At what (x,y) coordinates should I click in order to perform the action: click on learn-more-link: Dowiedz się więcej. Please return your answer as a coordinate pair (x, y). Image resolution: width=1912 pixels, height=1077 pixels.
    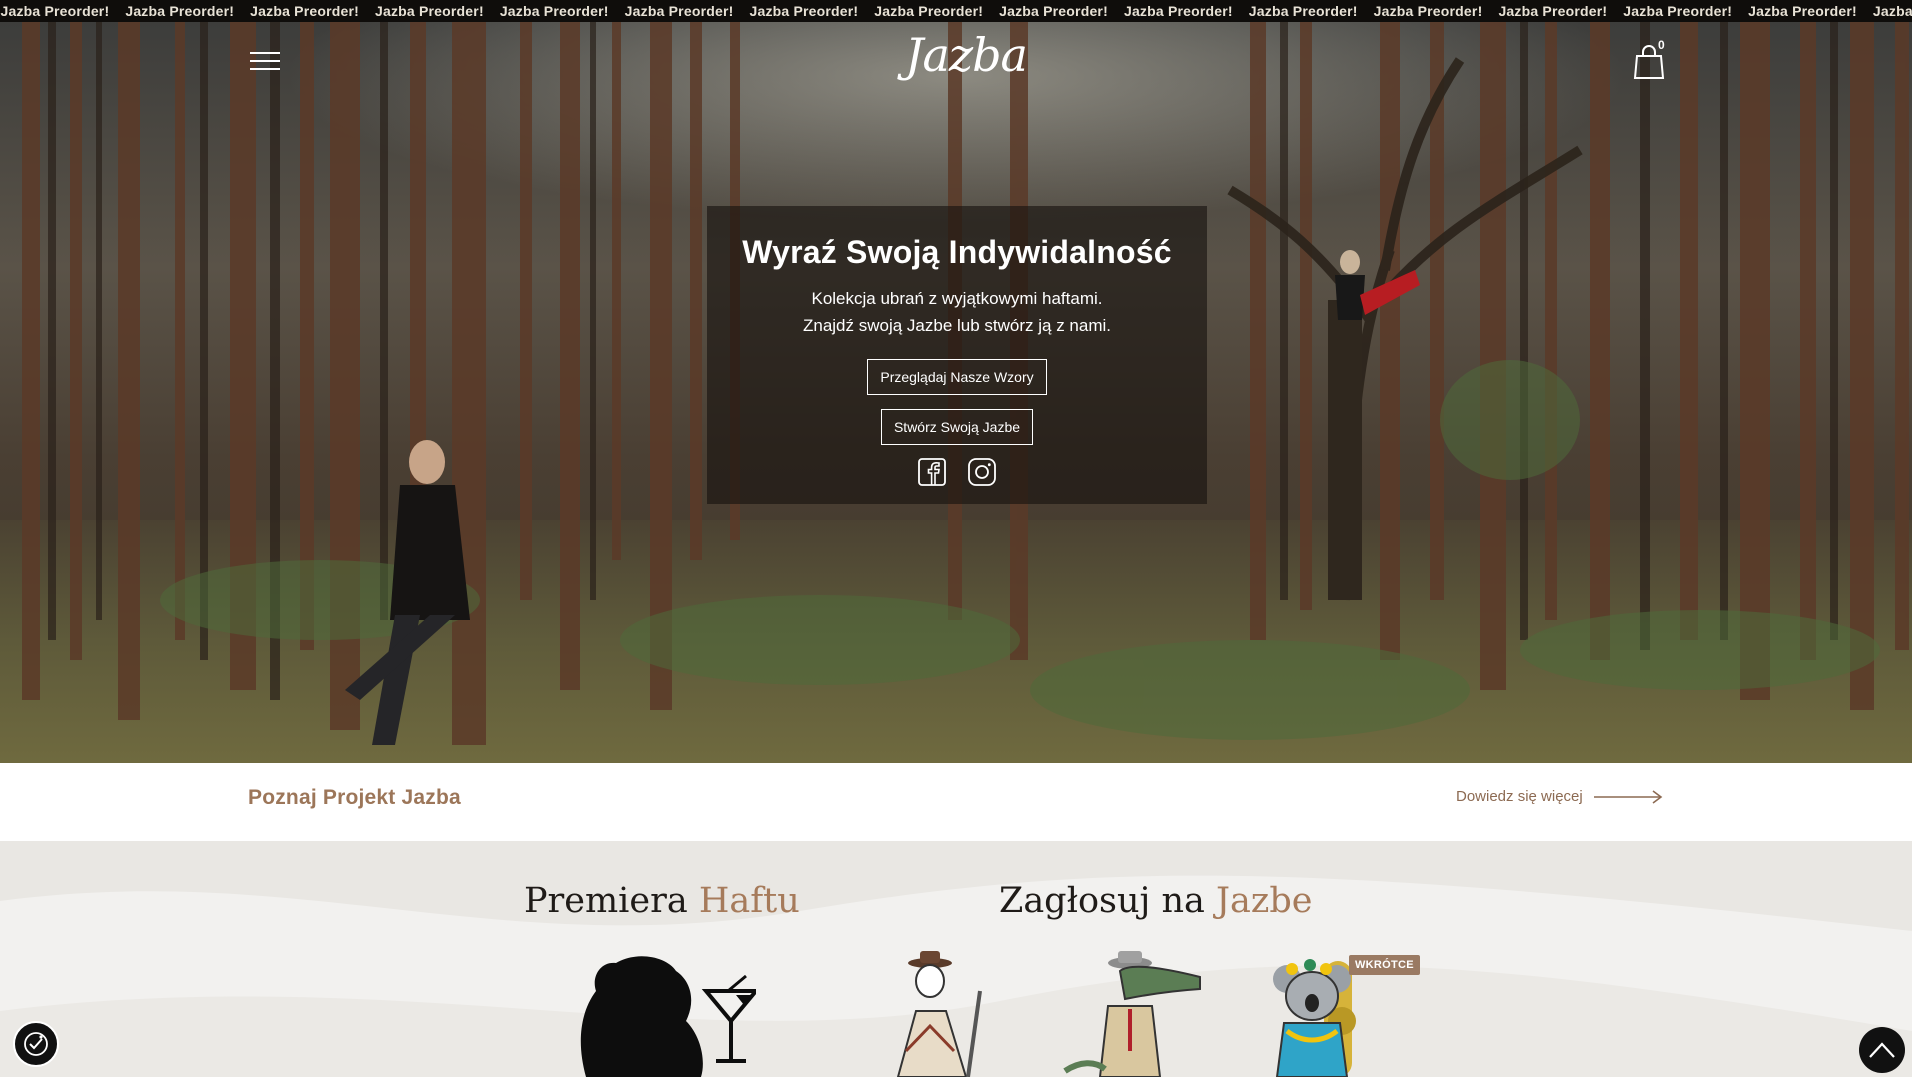
    Looking at the image, I should click on (1559, 796).